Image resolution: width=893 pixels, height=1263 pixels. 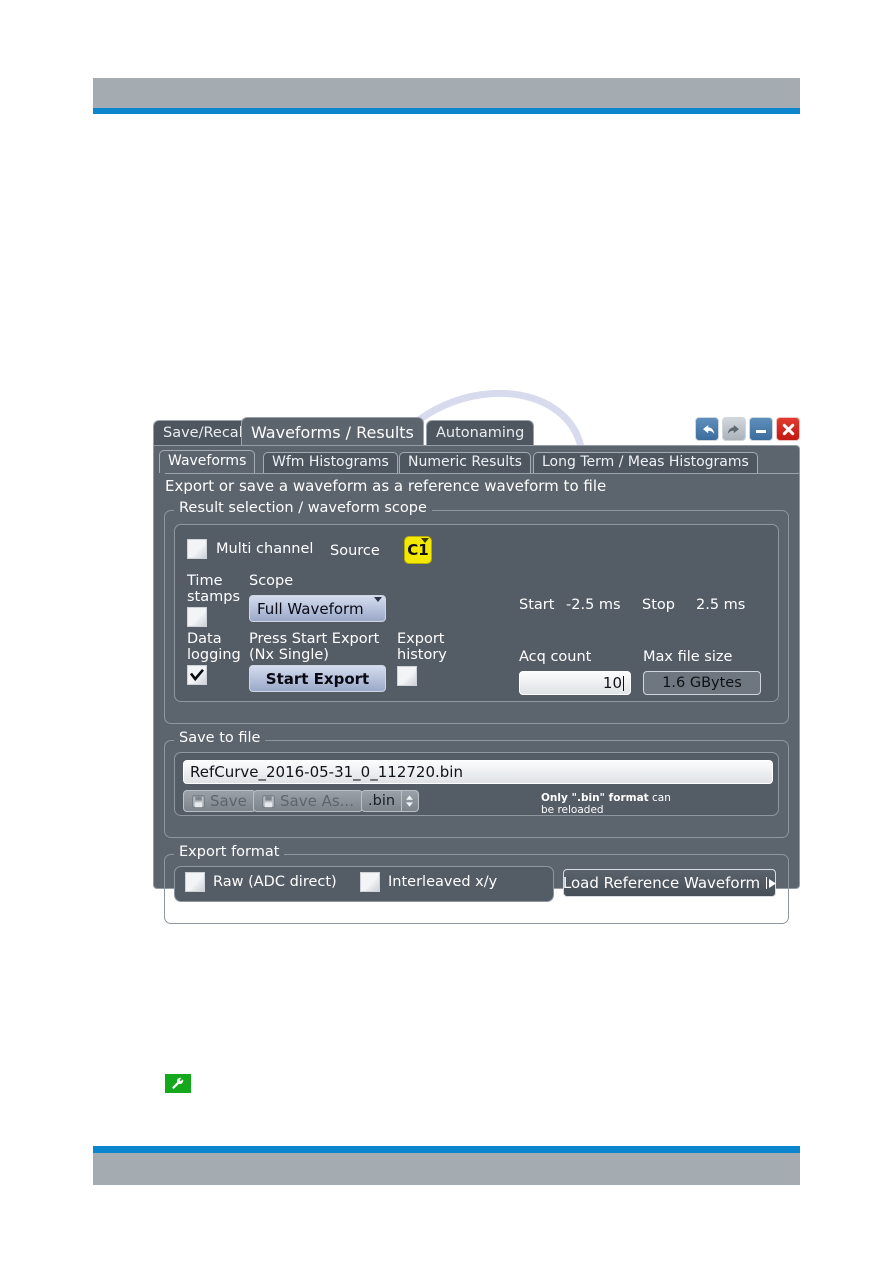 I want to click on file-menu-label: File, so click(x=675, y=429).